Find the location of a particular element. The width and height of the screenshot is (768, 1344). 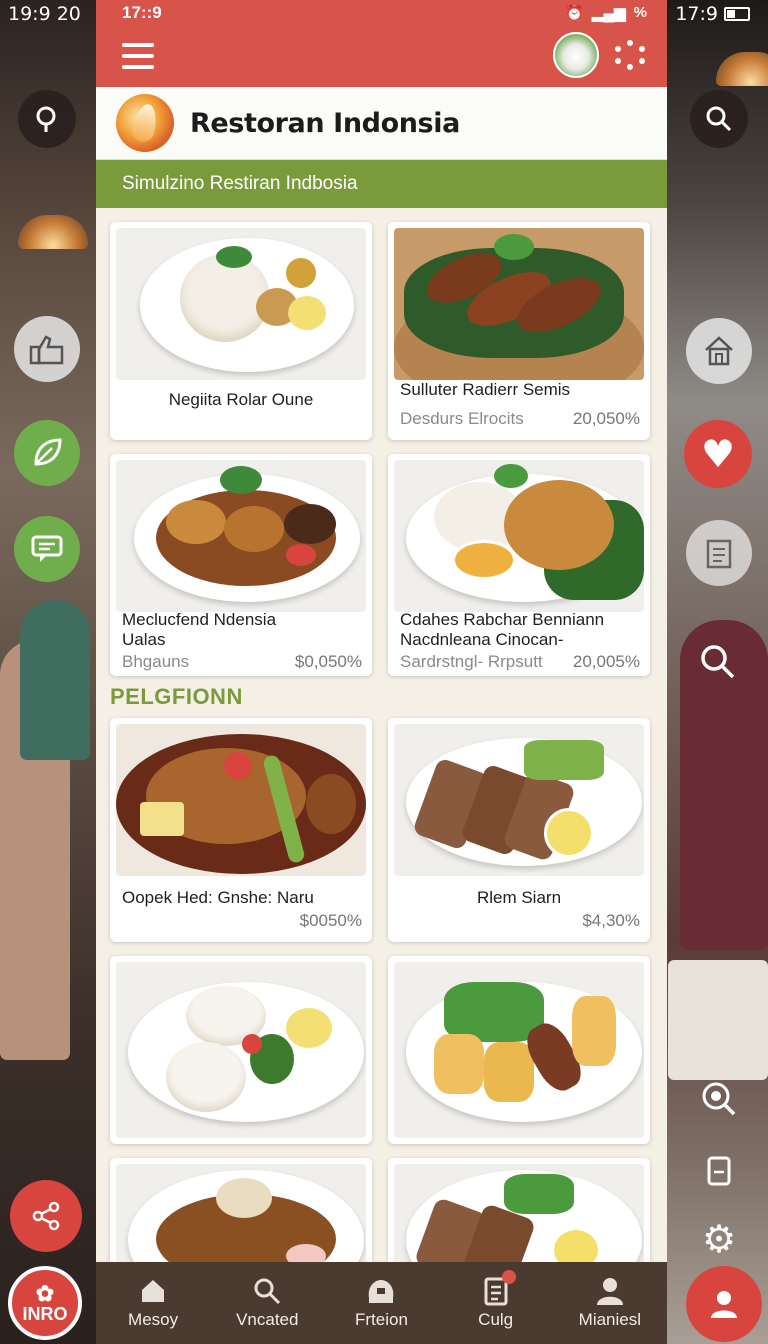

nav-item-profile: Mianiesl is located at coordinates (610, 1303).